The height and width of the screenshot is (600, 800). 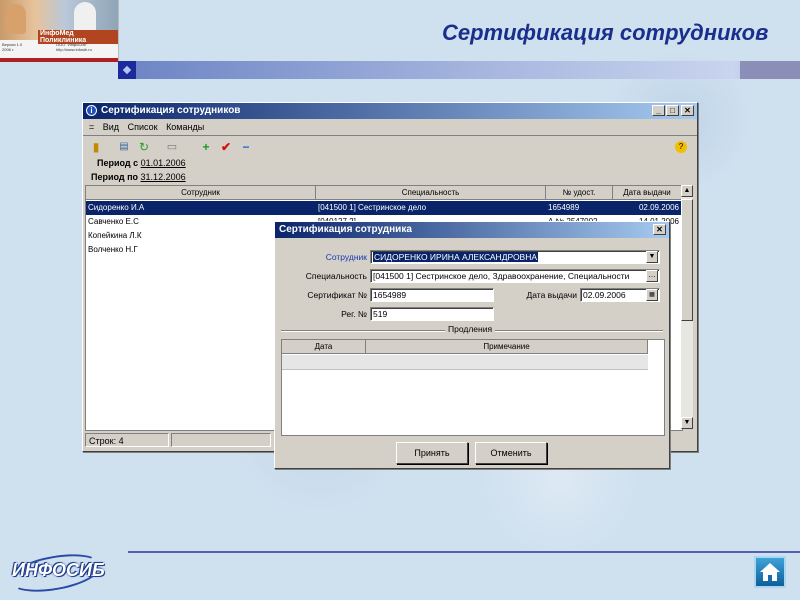 What do you see at coordinates (390, 127) in the screenshot?
I see `menu-bar: = Вид Список Команды` at bounding box center [390, 127].